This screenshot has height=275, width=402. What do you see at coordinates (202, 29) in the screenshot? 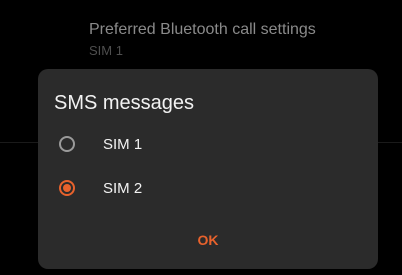
I see `setting-title: Preferred Bluetooth call settings` at bounding box center [202, 29].